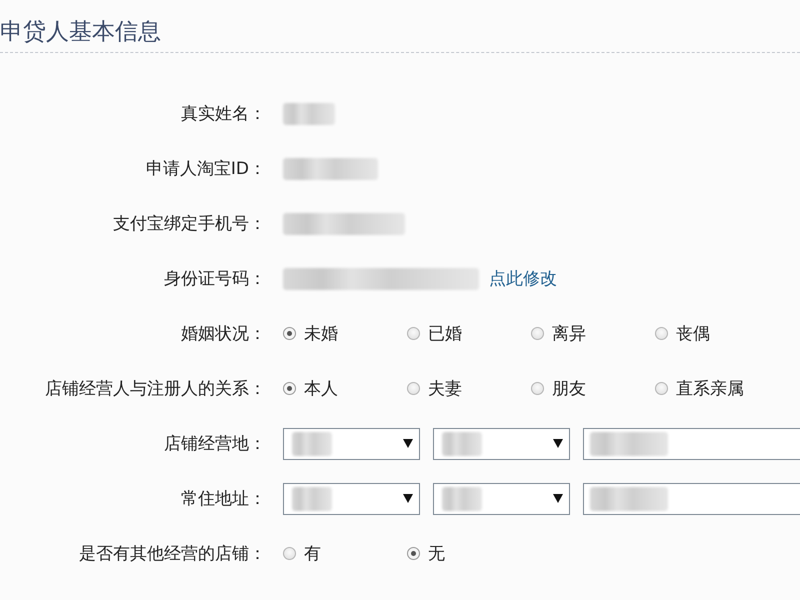 The height and width of the screenshot is (600, 800). What do you see at coordinates (345, 333) in the screenshot?
I see `radio-option: 未婚` at bounding box center [345, 333].